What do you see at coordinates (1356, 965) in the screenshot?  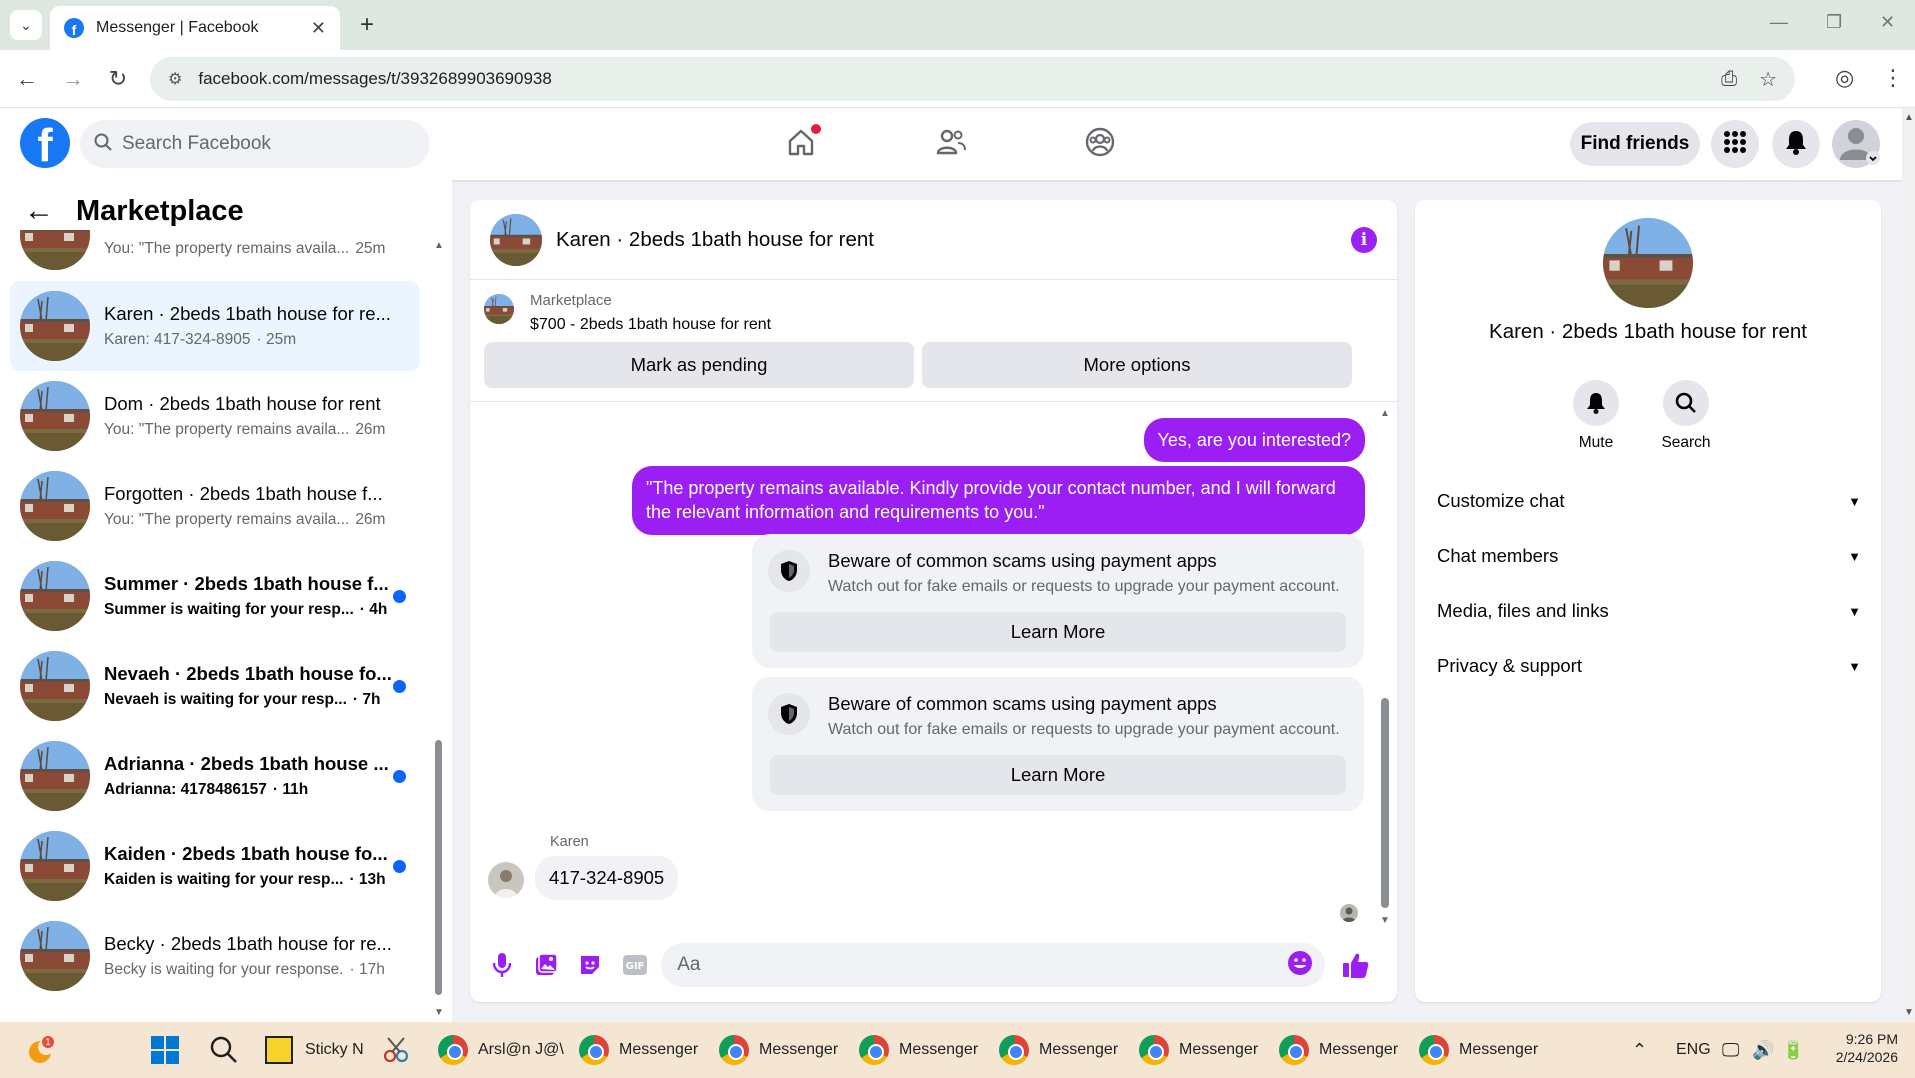 I see `thumbs-up-icon` at bounding box center [1356, 965].